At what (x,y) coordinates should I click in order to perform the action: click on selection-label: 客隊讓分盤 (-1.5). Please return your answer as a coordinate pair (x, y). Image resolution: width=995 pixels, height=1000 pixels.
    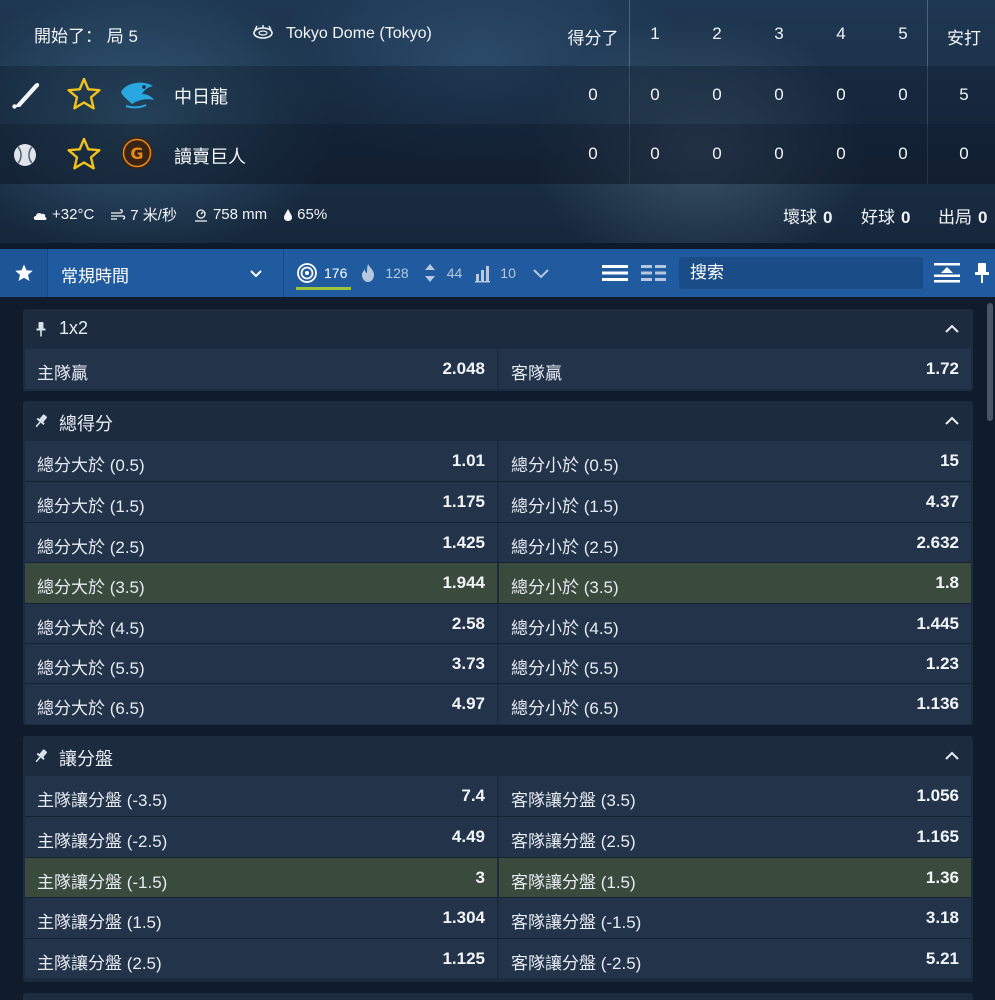
    Looking at the image, I should click on (576, 923).